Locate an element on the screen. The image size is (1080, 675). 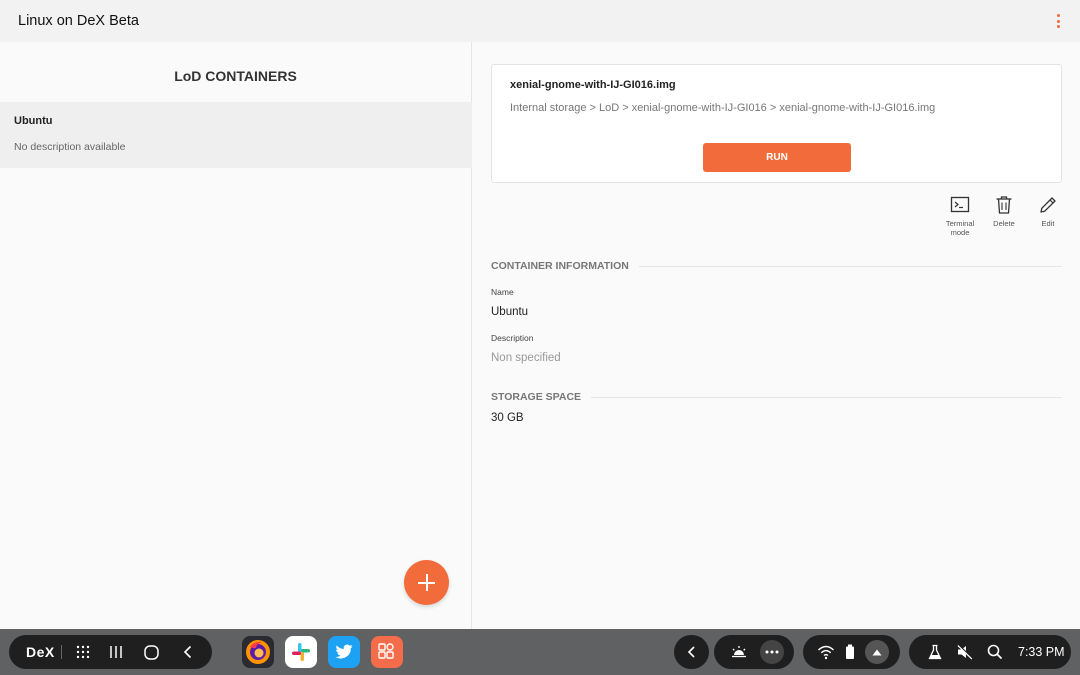
container-information-section: CONTAINER INFORMATION is located at coordinates (776, 266).